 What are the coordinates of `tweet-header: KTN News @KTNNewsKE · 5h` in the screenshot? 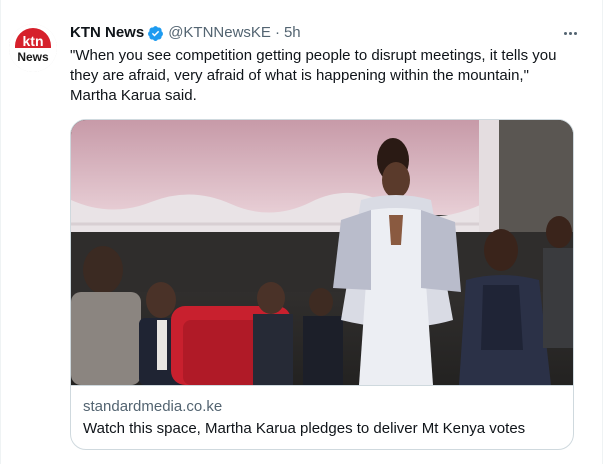 It's located at (316, 33).